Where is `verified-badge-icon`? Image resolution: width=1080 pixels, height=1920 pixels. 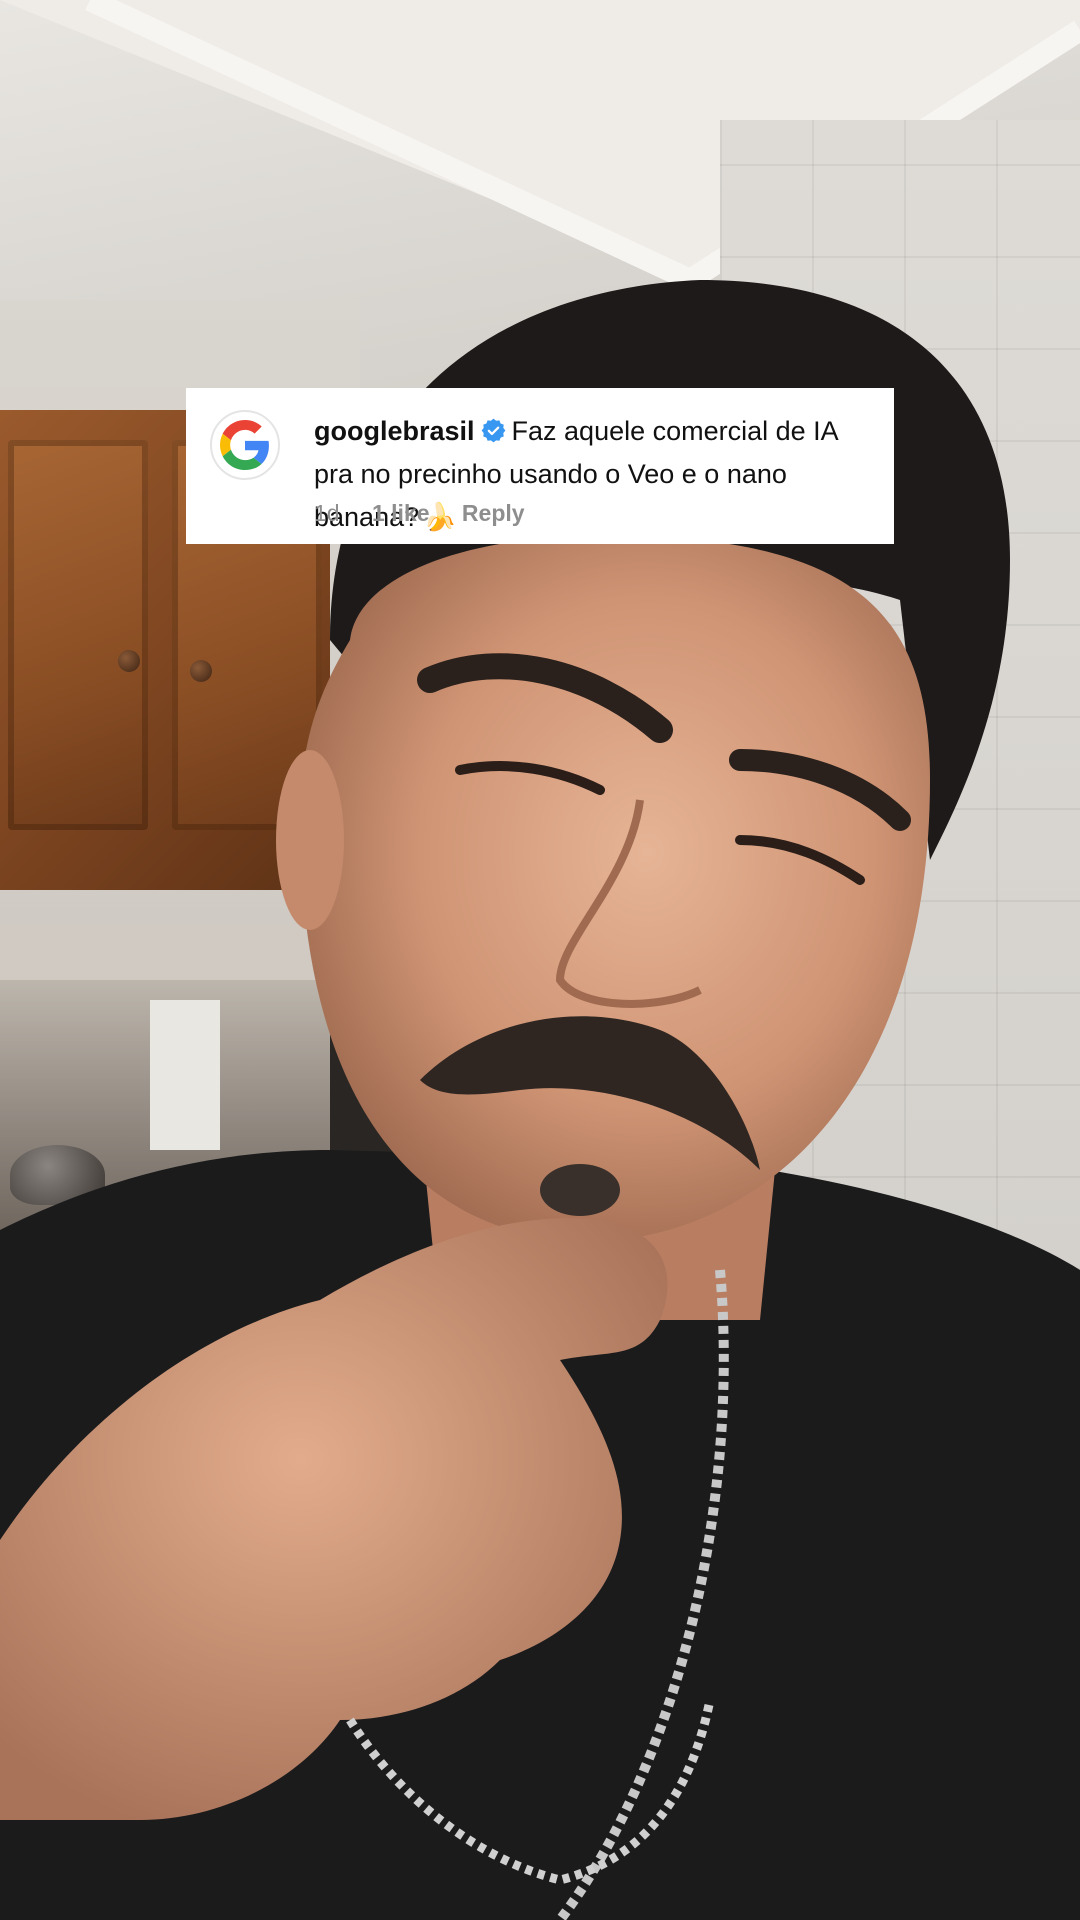 verified-badge-icon is located at coordinates (493, 430).